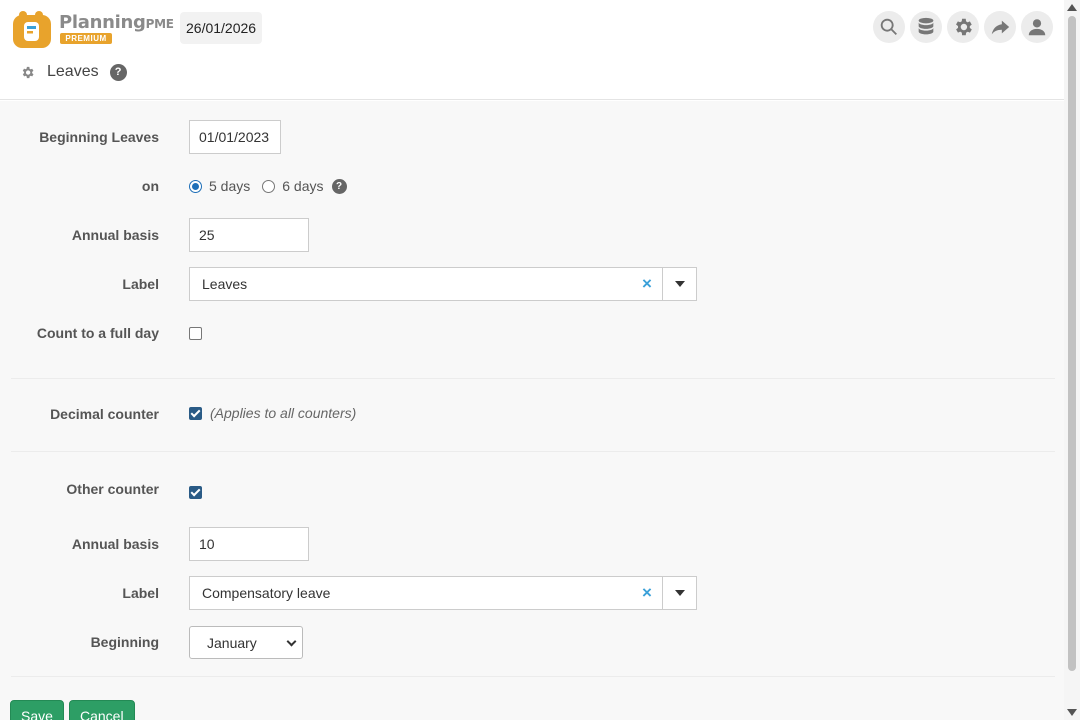  I want to click on on-label: on, so click(150, 186).